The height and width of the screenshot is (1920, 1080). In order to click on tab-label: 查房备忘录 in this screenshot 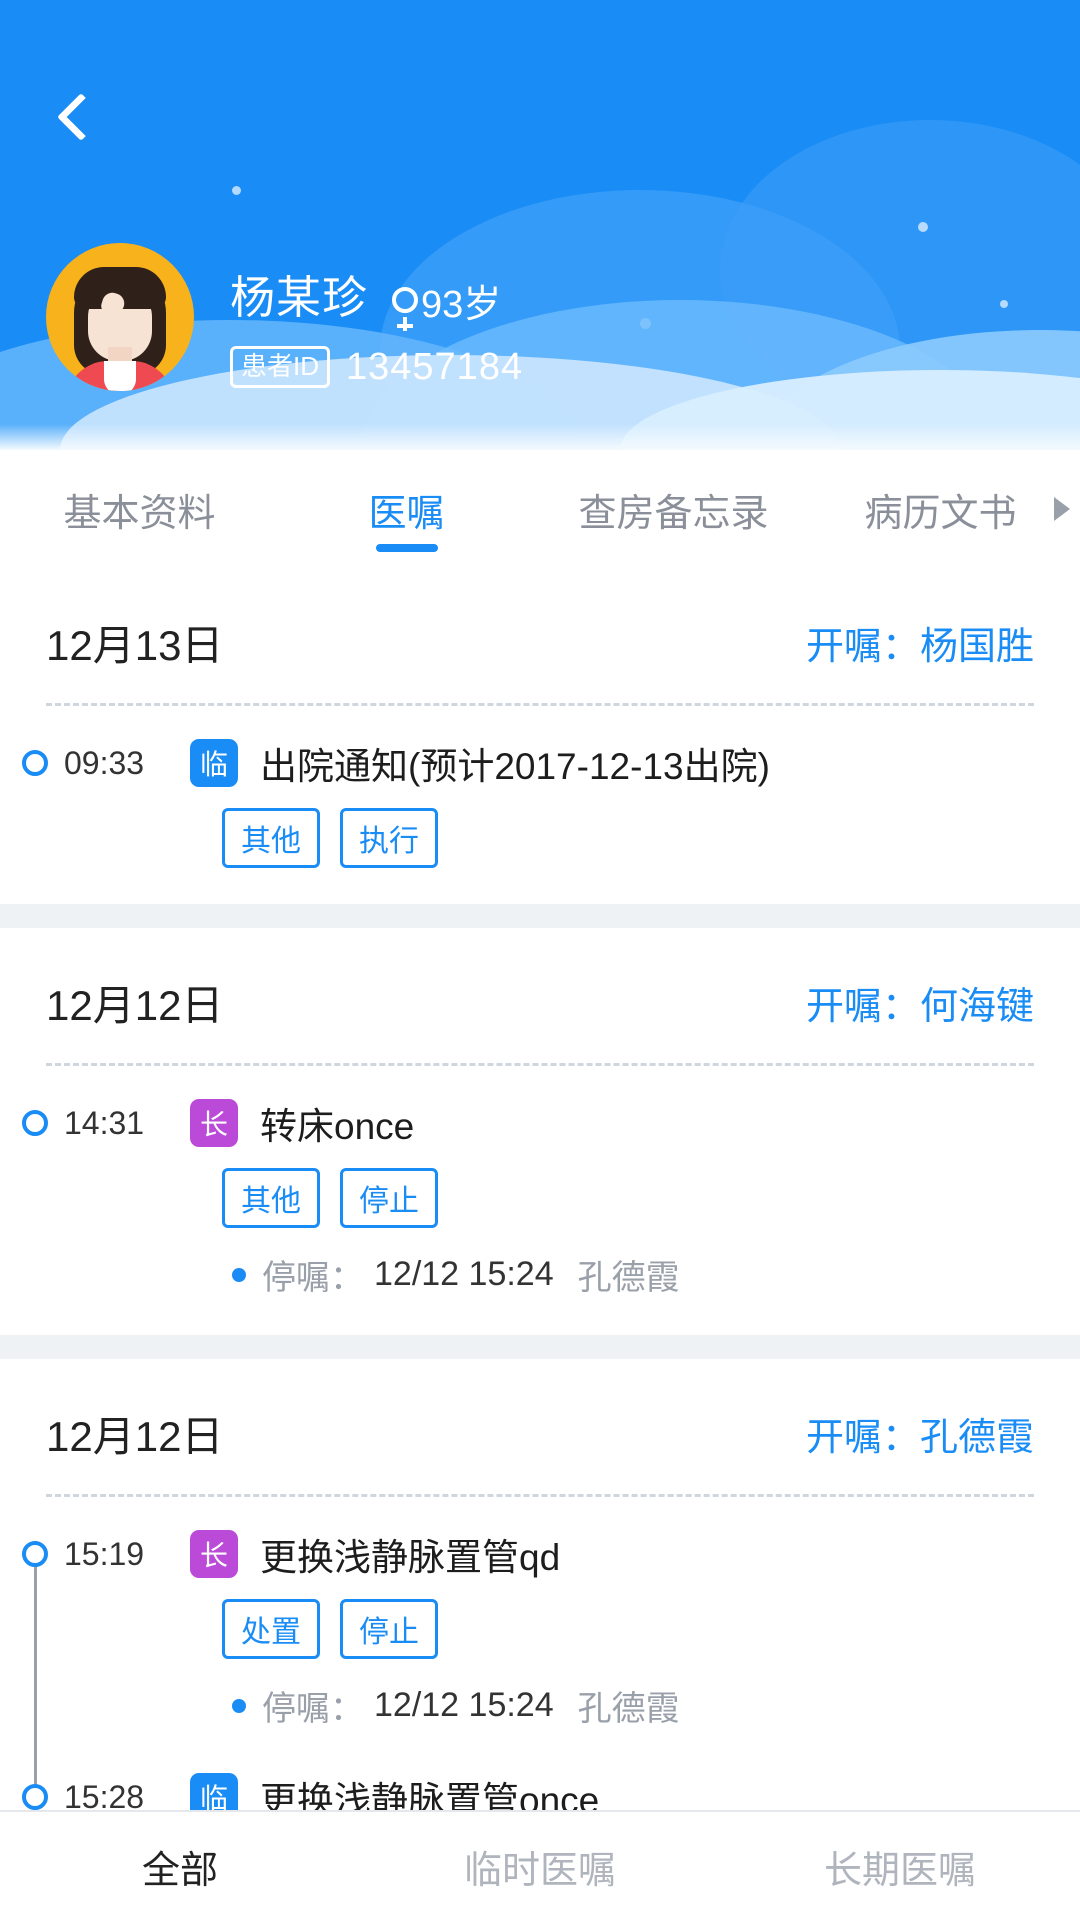, I will do `click(673, 513)`.